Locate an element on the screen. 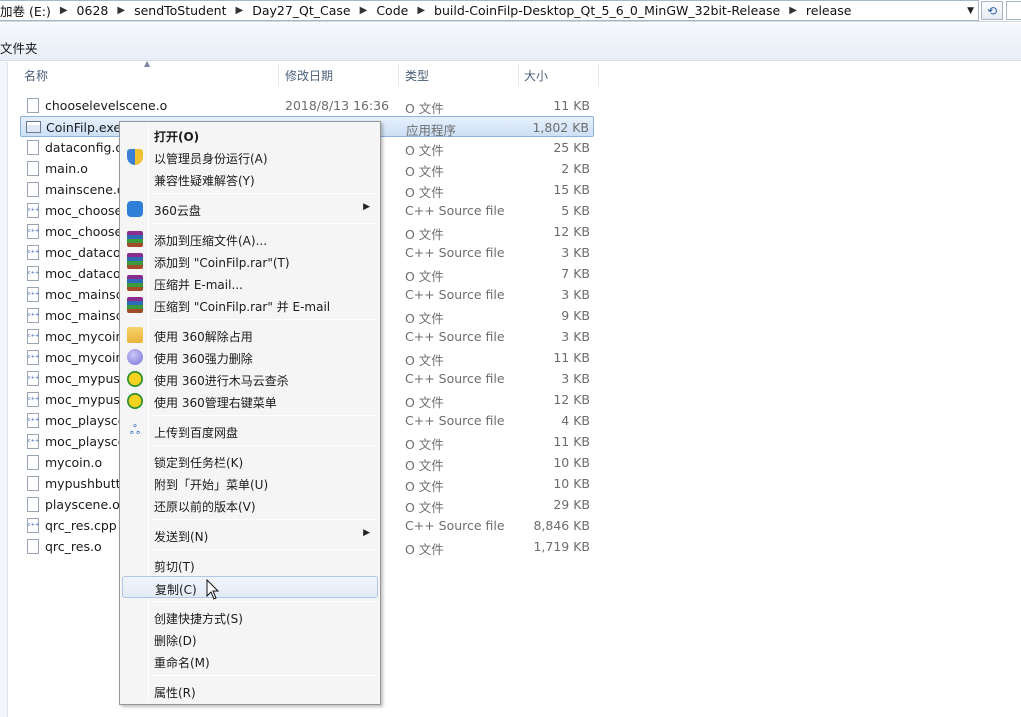 This screenshot has height=717, width=1021. breadcrumb-item: 0628 ▶ is located at coordinates (100, 10).